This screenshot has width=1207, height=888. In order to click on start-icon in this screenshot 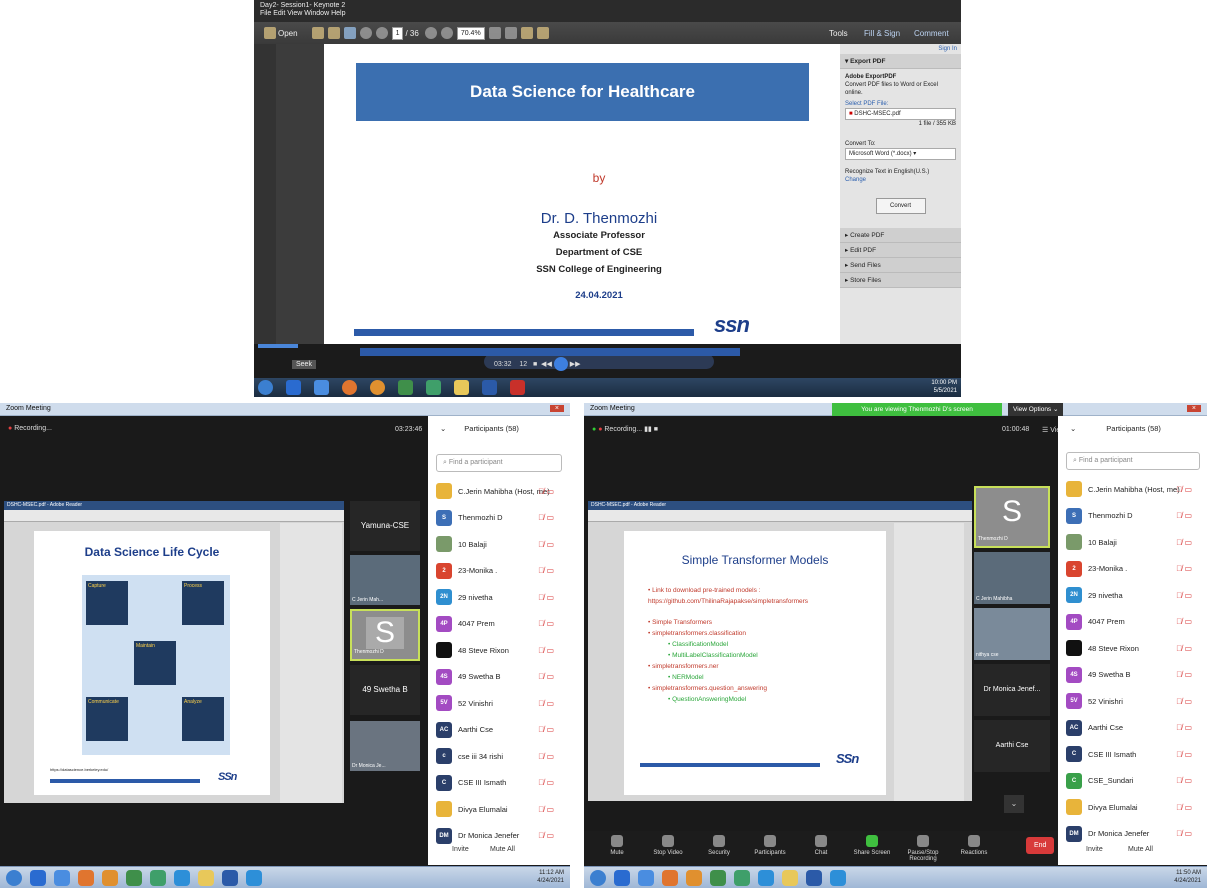, I will do `click(598, 878)`.